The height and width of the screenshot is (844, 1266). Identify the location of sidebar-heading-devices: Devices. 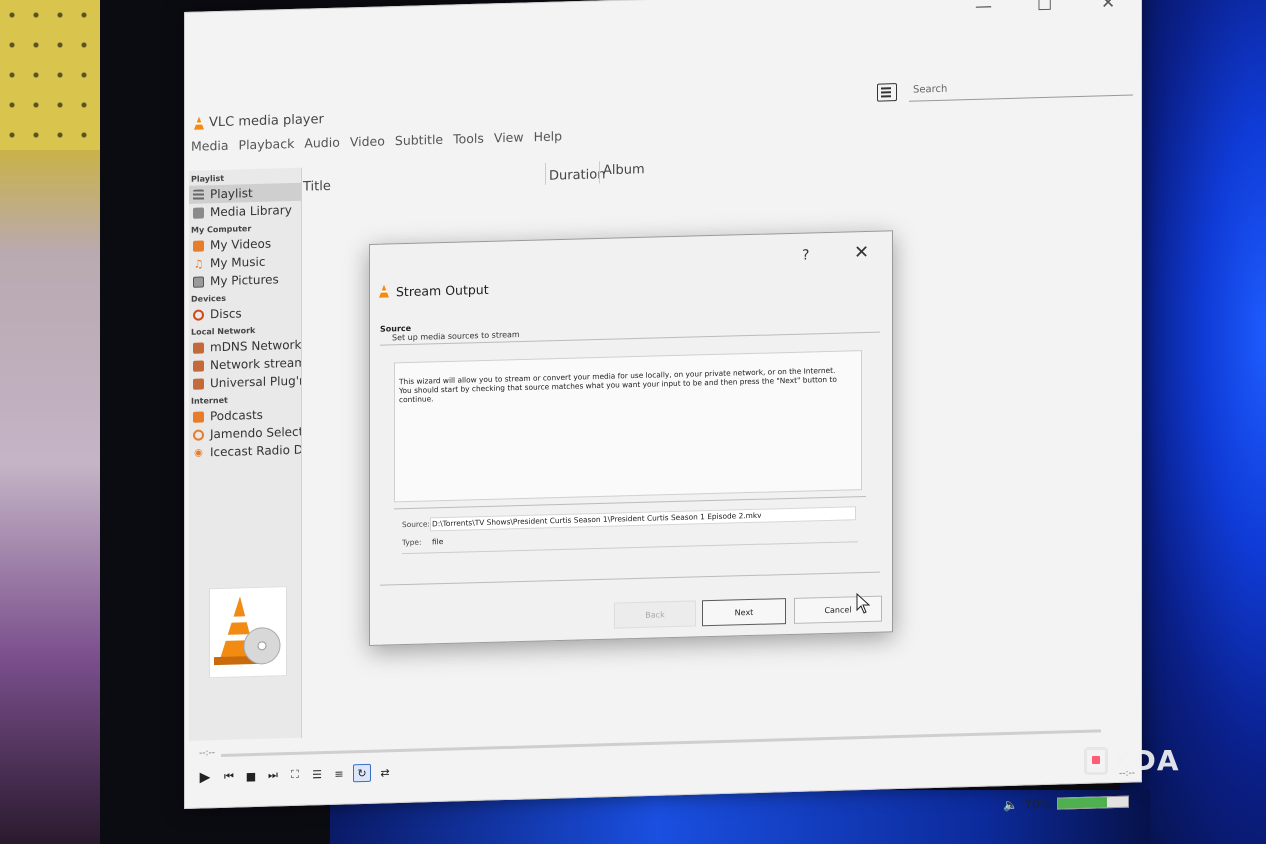
(208, 298).